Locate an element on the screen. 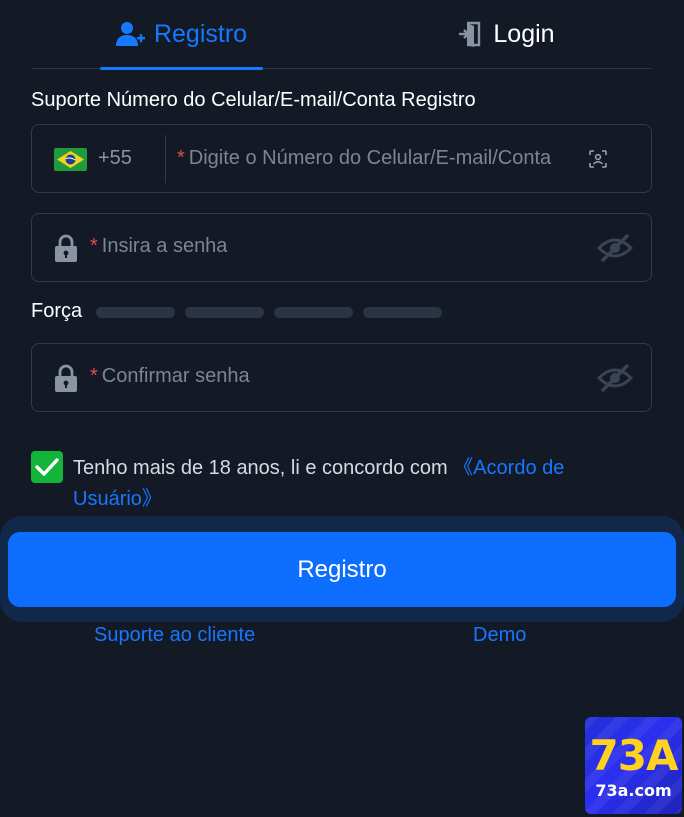 Image resolution: width=684 pixels, height=817 pixels. confirm-password-field: * Confirmar senha is located at coordinates (341, 377).